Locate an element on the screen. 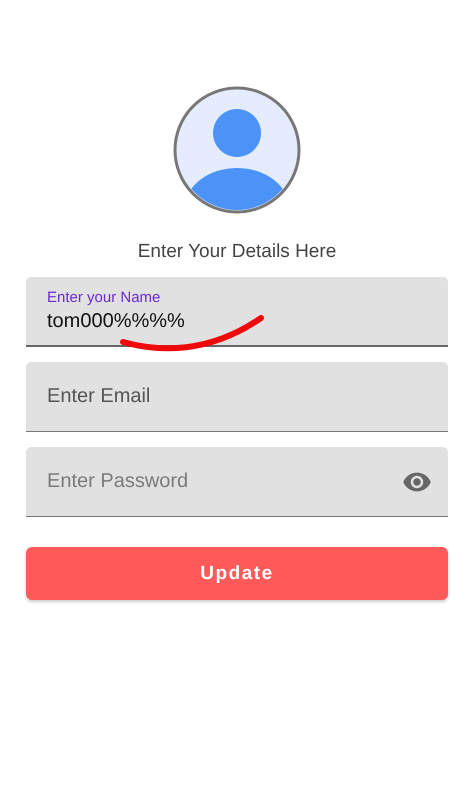  update-button: Update is located at coordinates (237, 573).